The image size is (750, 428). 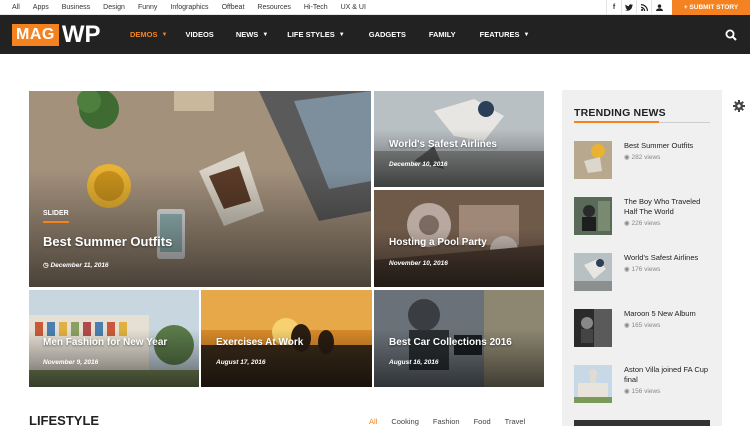 I want to click on trending-title: The Boy Who Traveled Half The World, so click(x=668, y=207).